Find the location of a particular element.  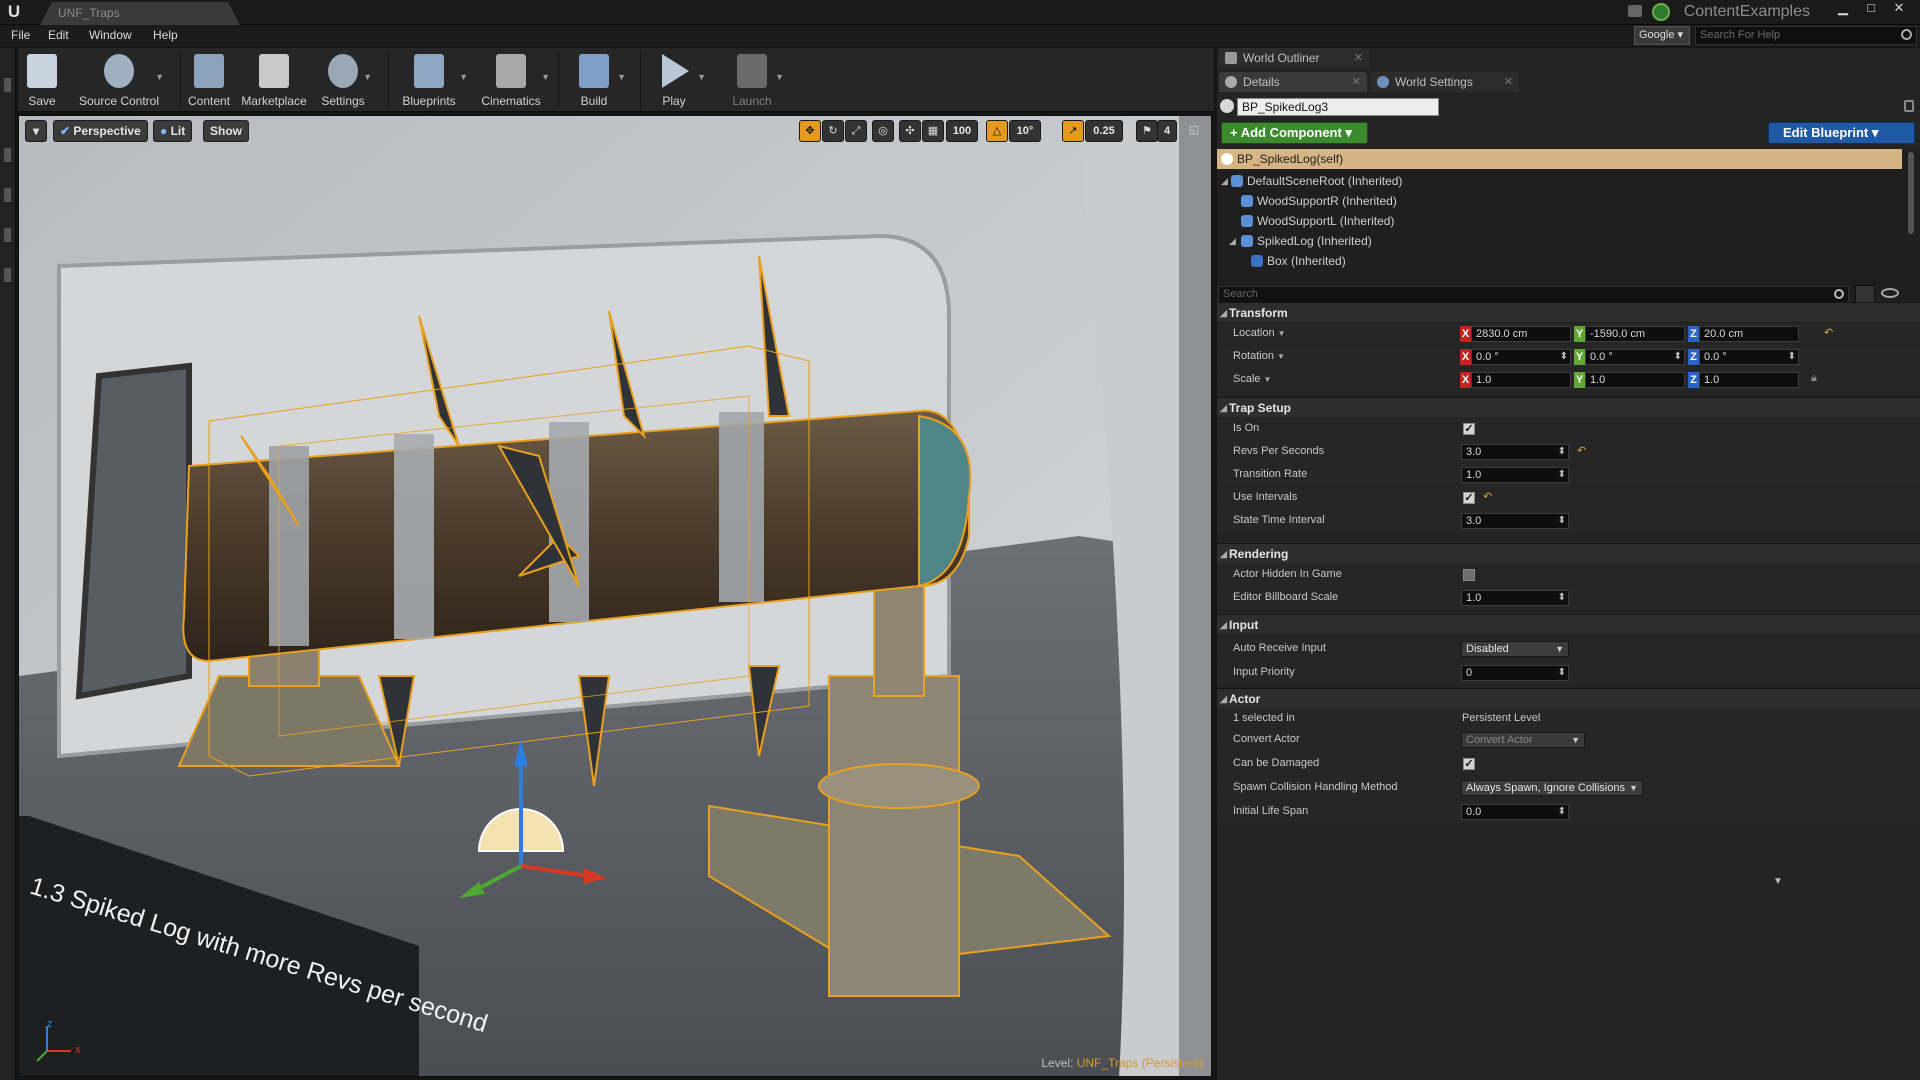

camera-speed-value: 4 is located at coordinates (1167, 131).